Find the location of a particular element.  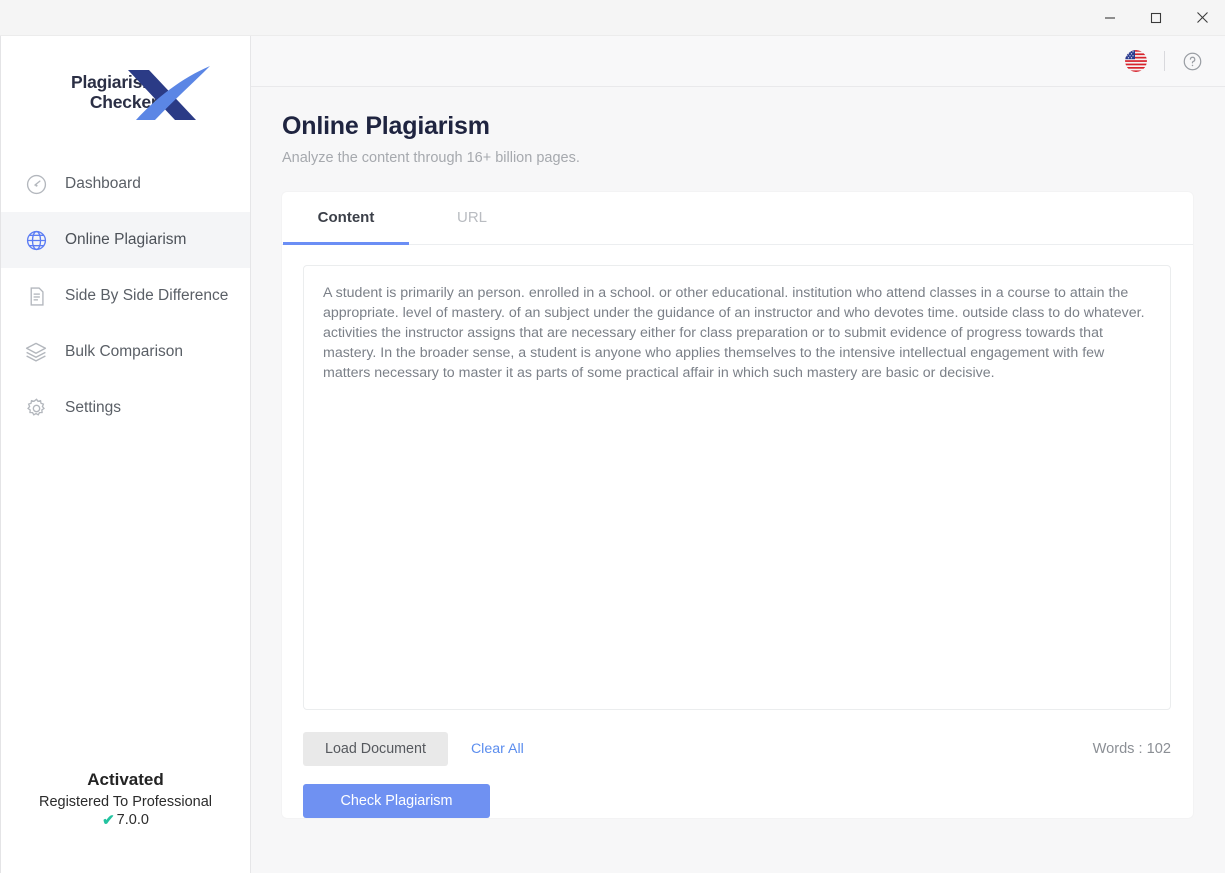

close-icon is located at coordinates (1202, 17).